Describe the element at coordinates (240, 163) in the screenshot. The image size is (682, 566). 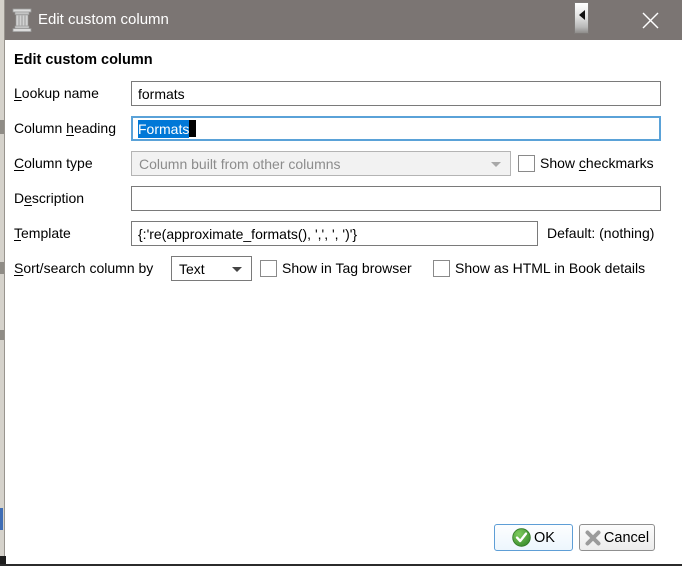
I see `column-type-value: Column built from other columns` at that location.